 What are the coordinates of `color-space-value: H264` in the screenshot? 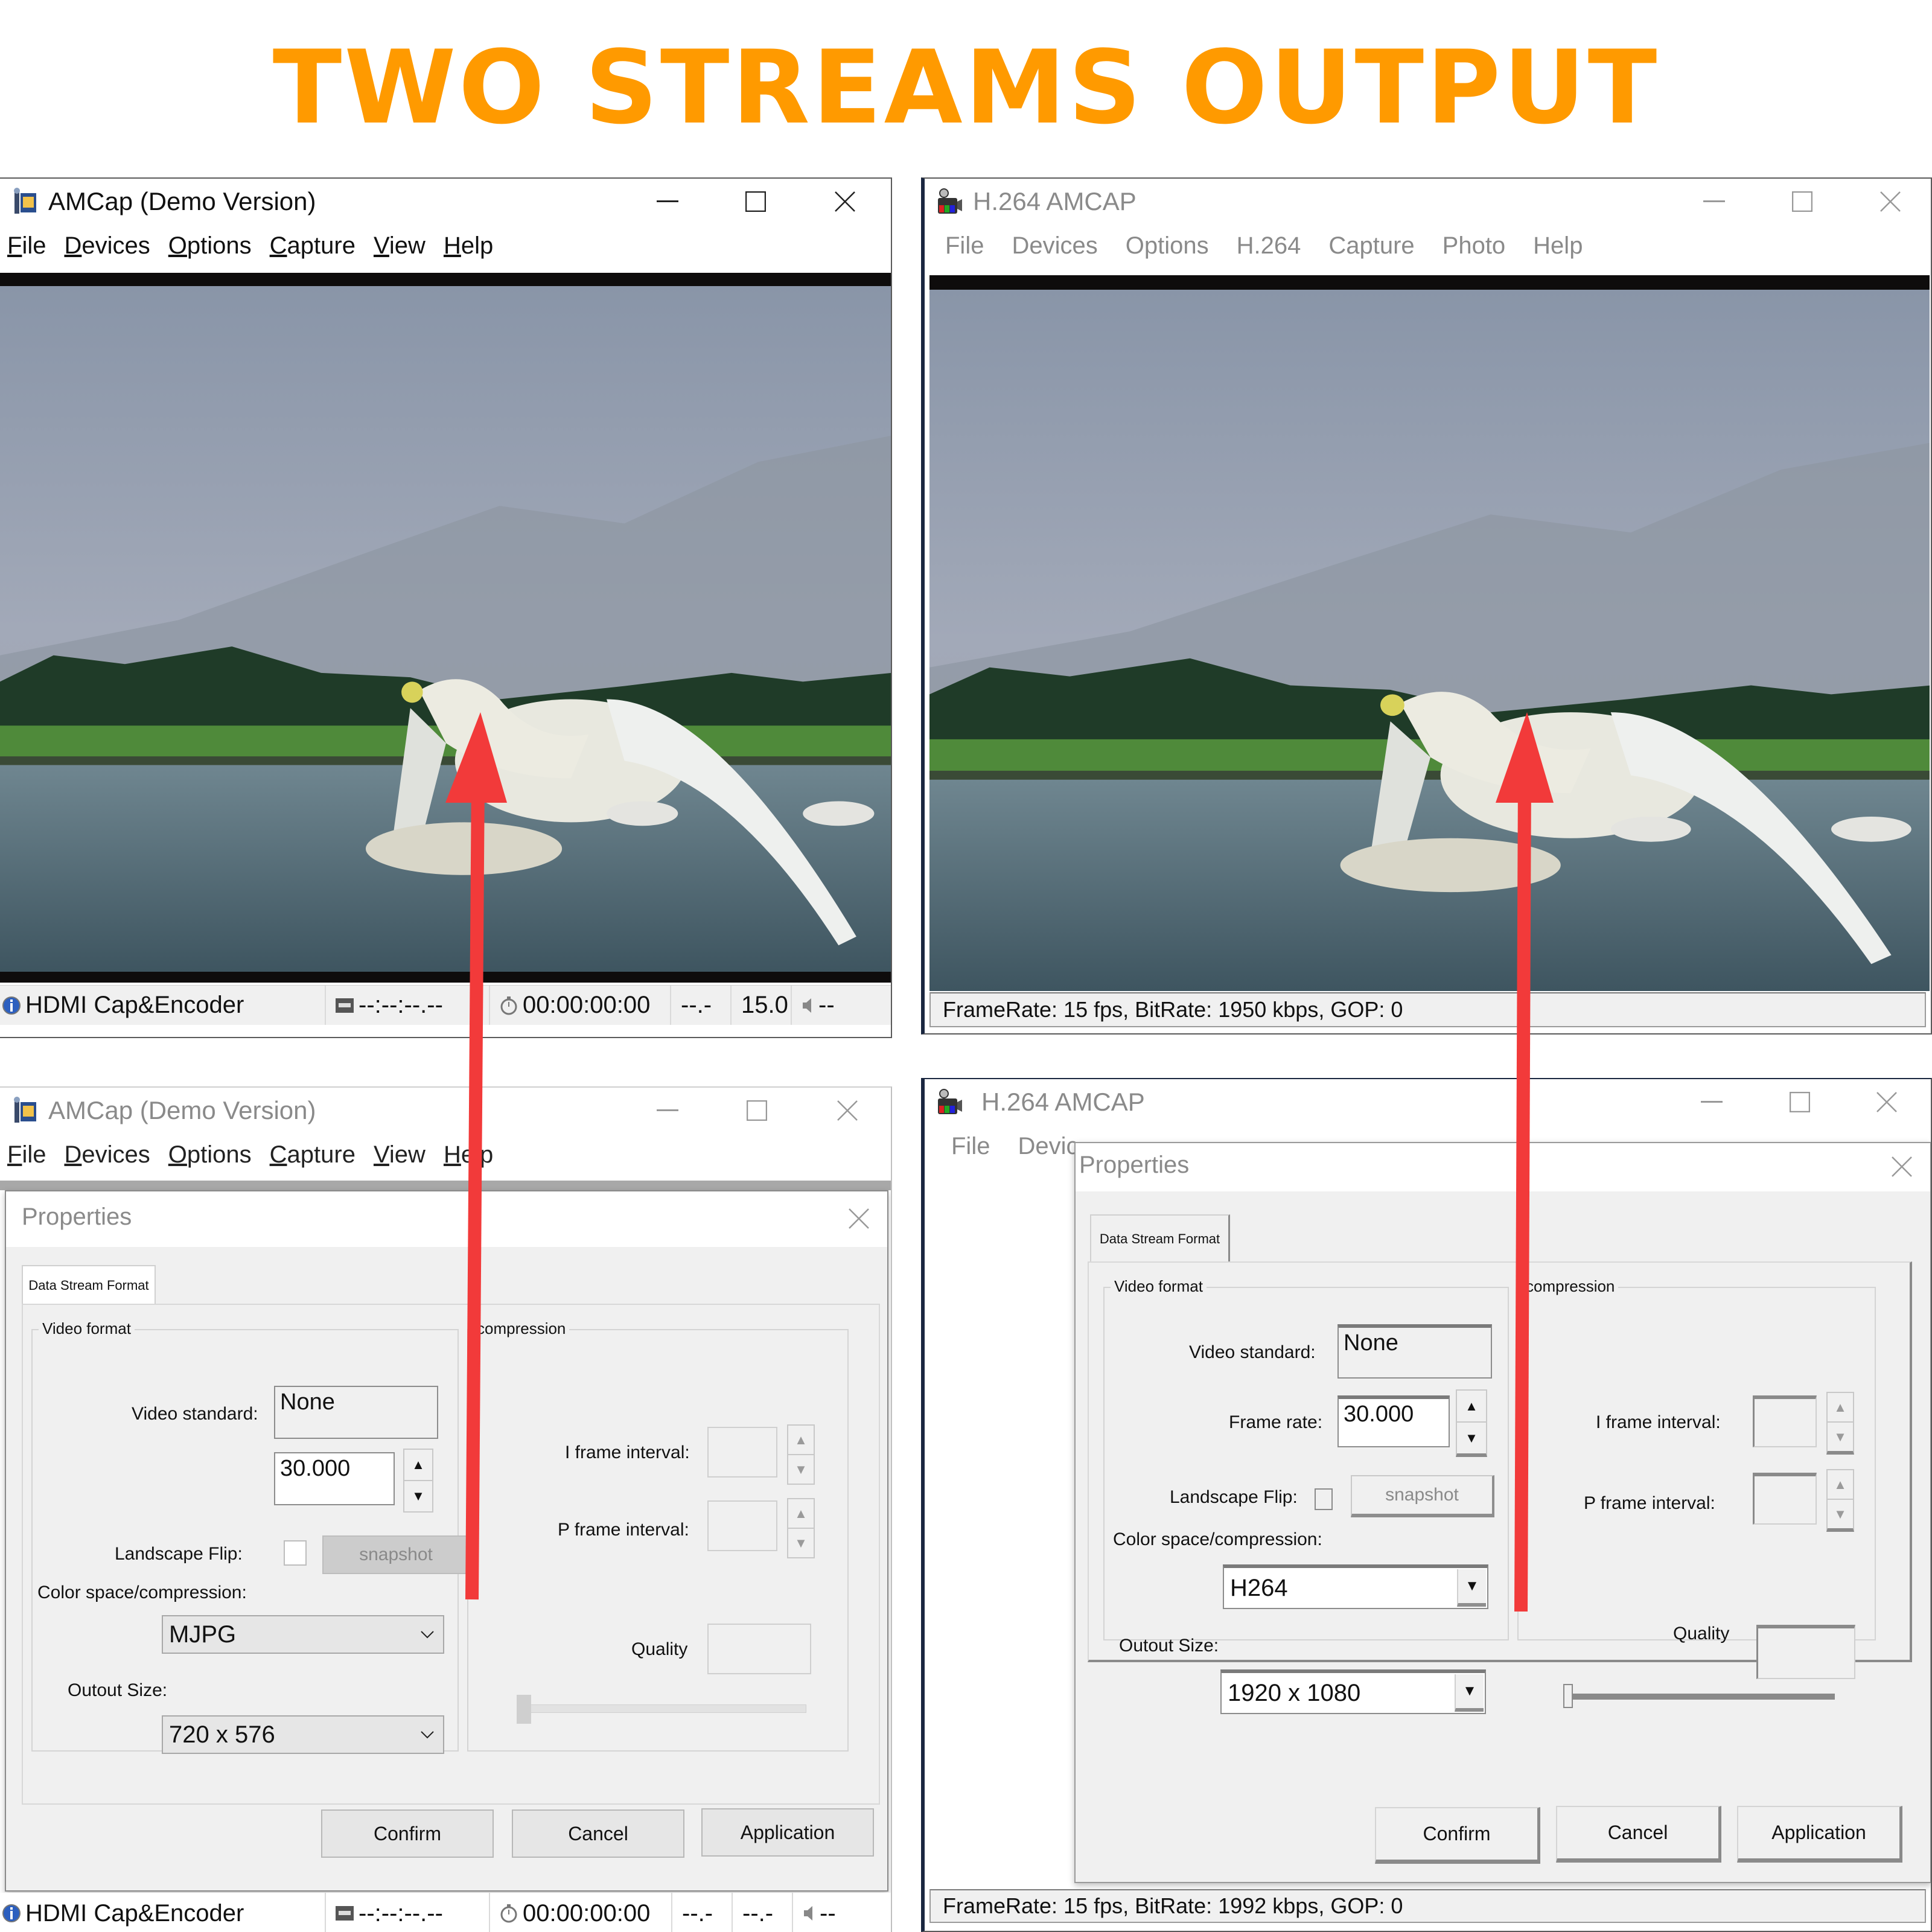 It's located at (1259, 1587).